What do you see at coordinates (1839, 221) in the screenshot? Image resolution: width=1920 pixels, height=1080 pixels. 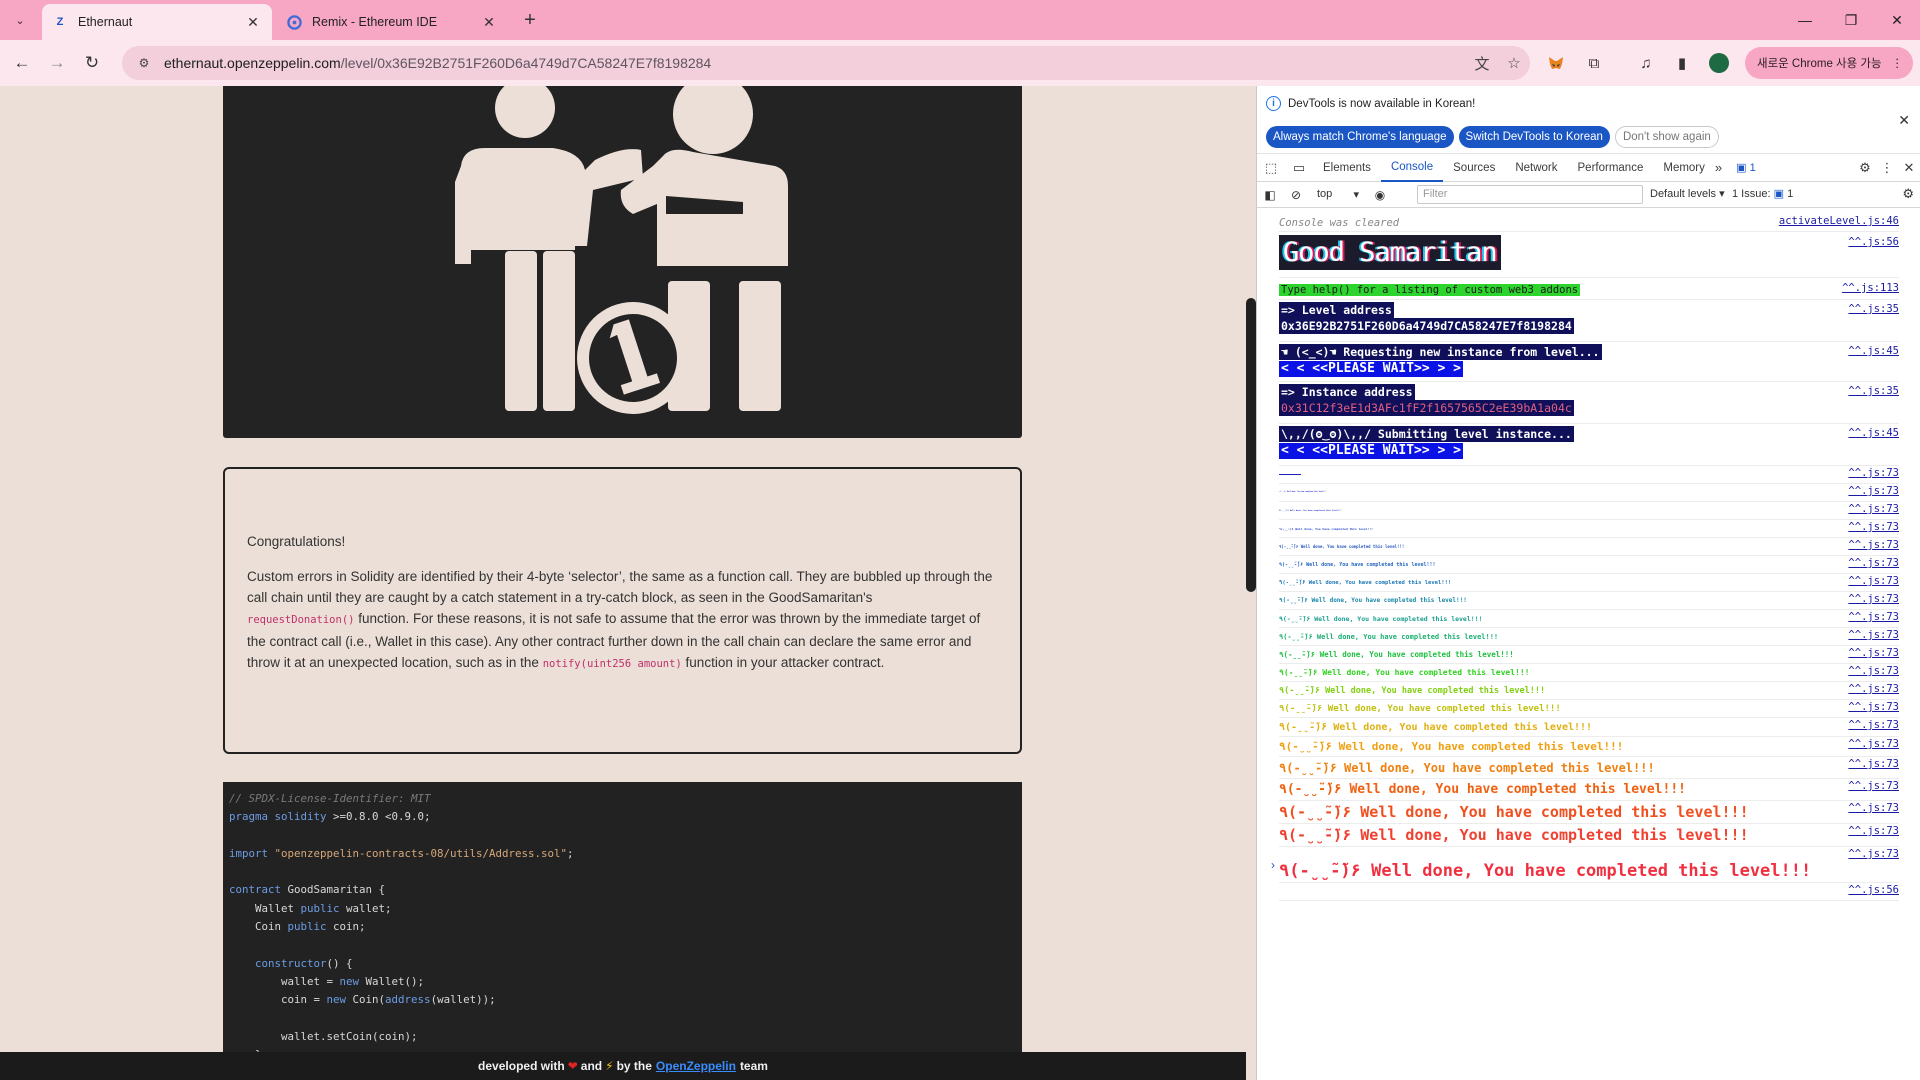 I see `source-link: activateLevel.js:46` at bounding box center [1839, 221].